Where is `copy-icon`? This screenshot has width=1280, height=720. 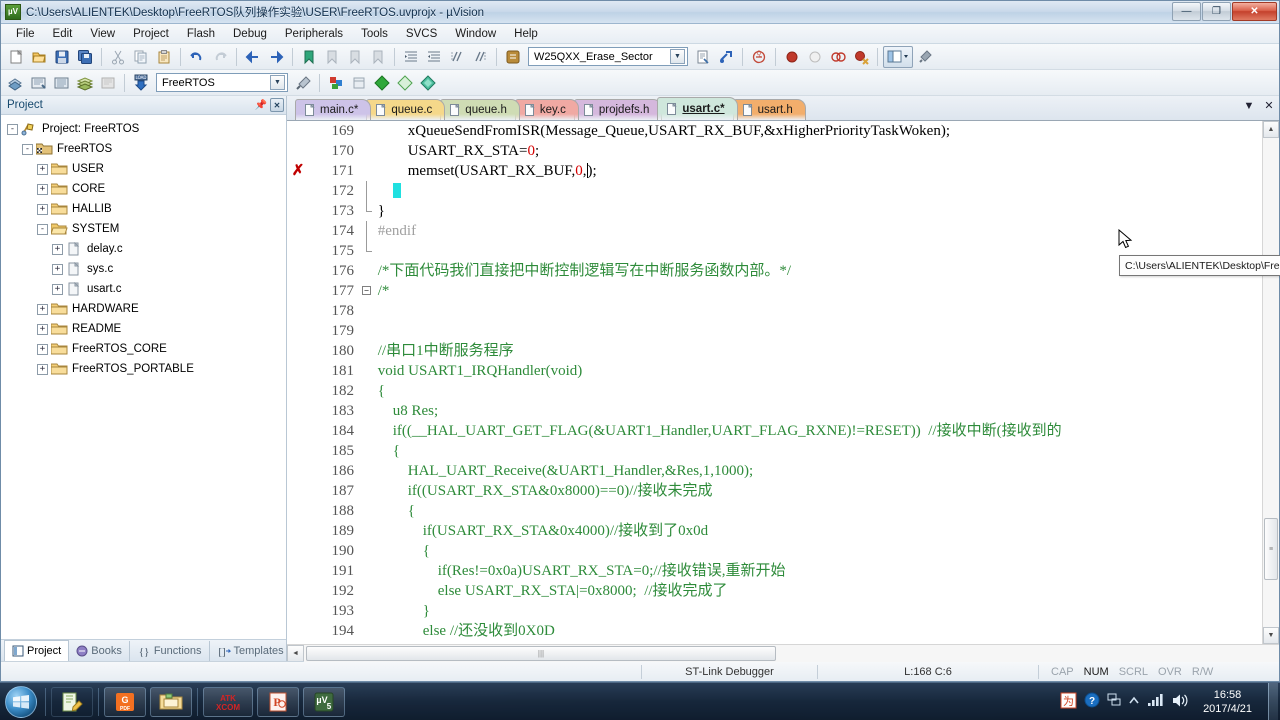
copy-icon is located at coordinates (141, 57).